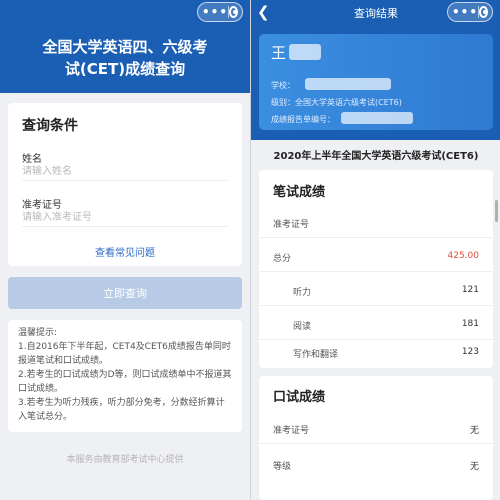  I want to click on name-input, so click(125, 172).